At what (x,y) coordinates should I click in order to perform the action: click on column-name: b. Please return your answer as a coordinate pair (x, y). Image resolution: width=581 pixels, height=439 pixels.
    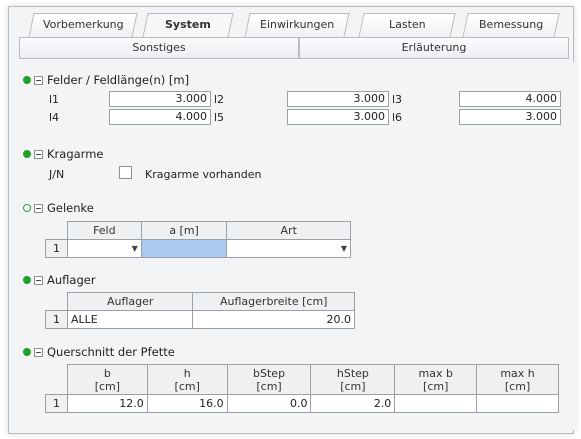
    Looking at the image, I should click on (107, 373).